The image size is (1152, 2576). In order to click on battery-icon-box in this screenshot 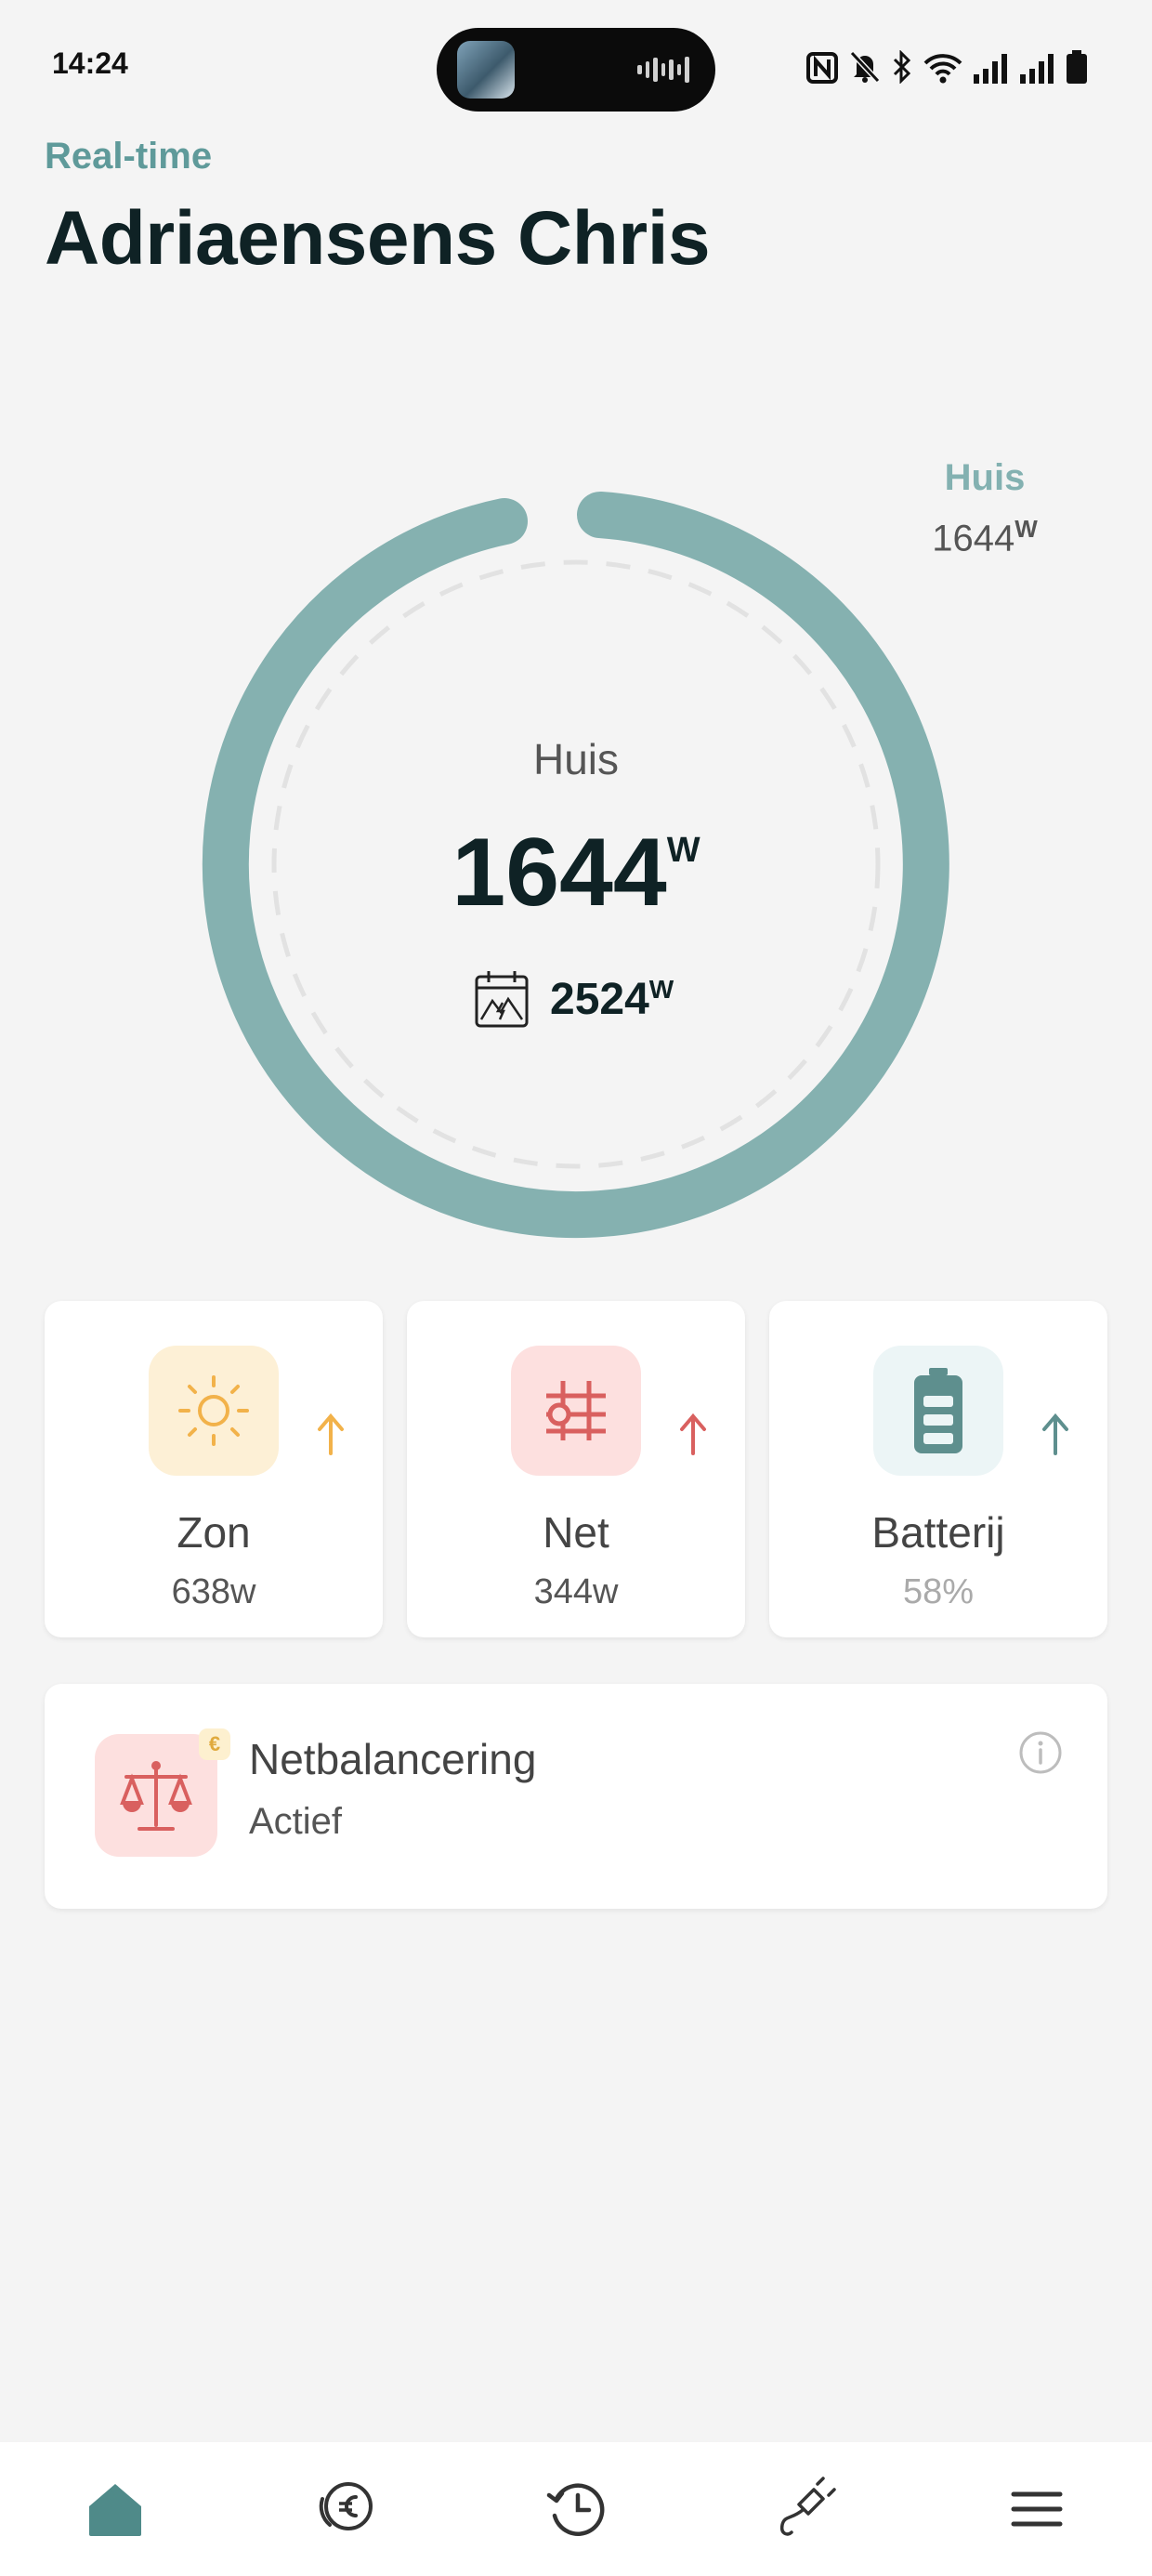, I will do `click(938, 1411)`.